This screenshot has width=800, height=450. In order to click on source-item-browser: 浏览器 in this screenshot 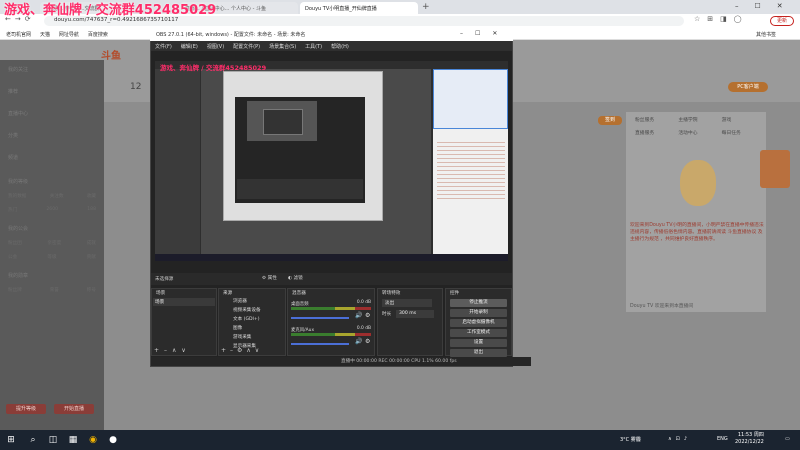, I will do `click(252, 301)`.